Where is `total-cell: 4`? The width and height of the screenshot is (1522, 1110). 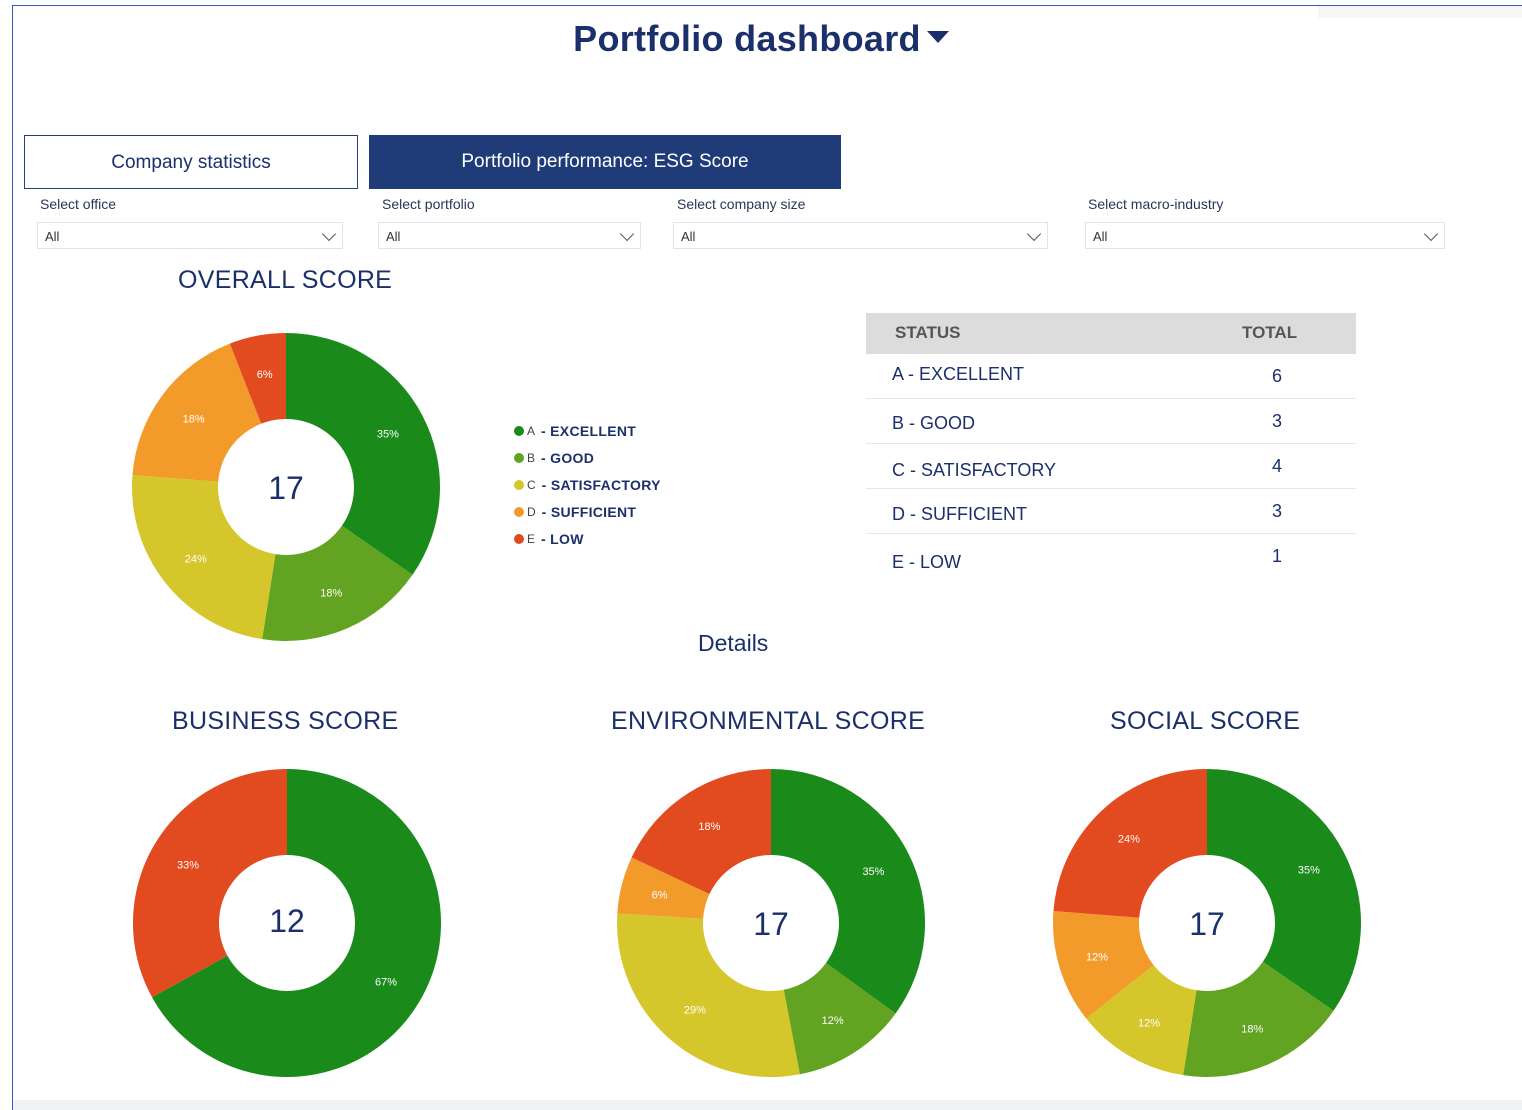
total-cell: 4 is located at coordinates (1277, 466).